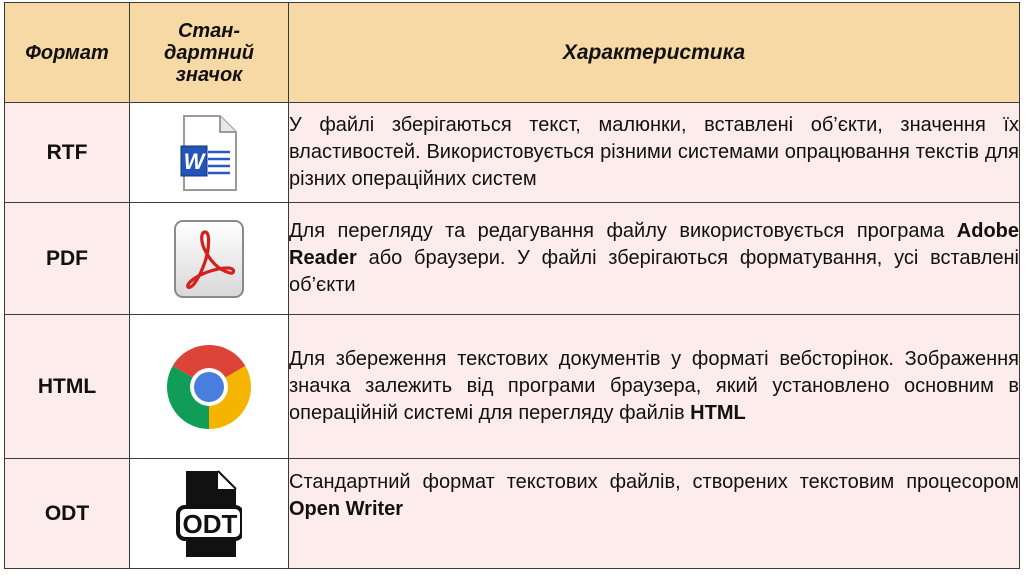 The height and width of the screenshot is (585, 1025). What do you see at coordinates (67, 386) in the screenshot?
I see `format-cell: HTML` at bounding box center [67, 386].